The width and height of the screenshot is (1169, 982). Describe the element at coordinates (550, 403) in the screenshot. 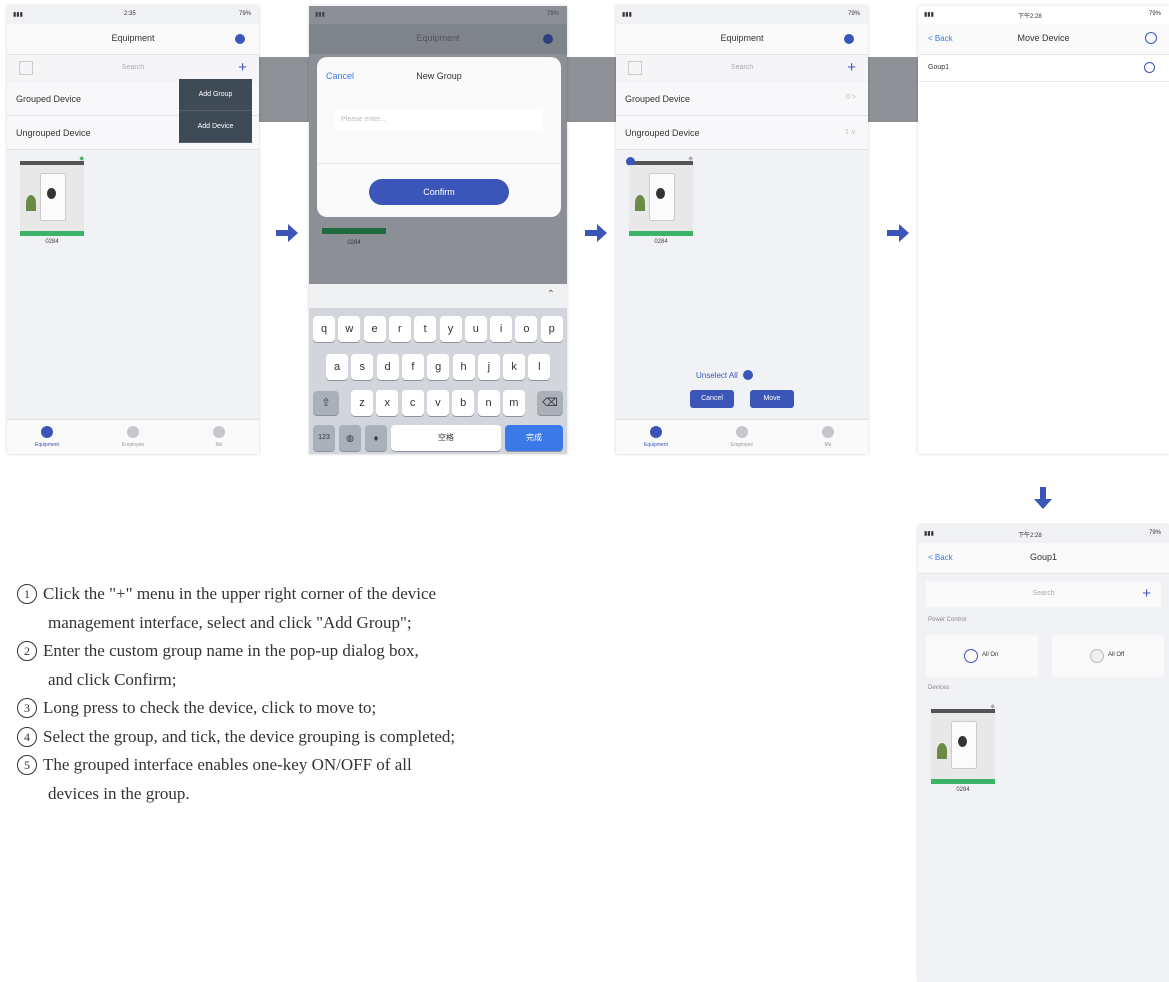

I see `delete-key: ⌫` at that location.